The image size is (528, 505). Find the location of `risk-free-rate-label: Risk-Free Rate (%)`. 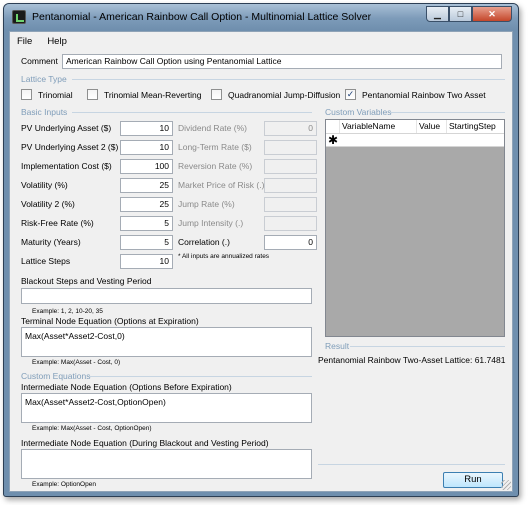

risk-free-rate-label: Risk-Free Rate (%) is located at coordinates (57, 223).